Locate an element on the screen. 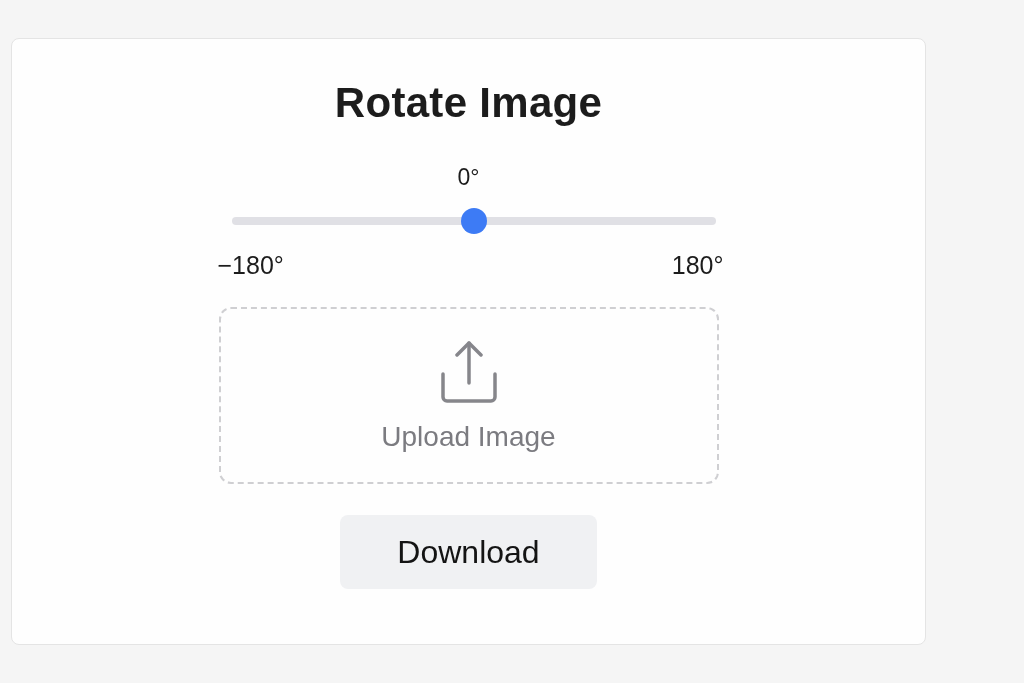  download-button: Download is located at coordinates (468, 552).